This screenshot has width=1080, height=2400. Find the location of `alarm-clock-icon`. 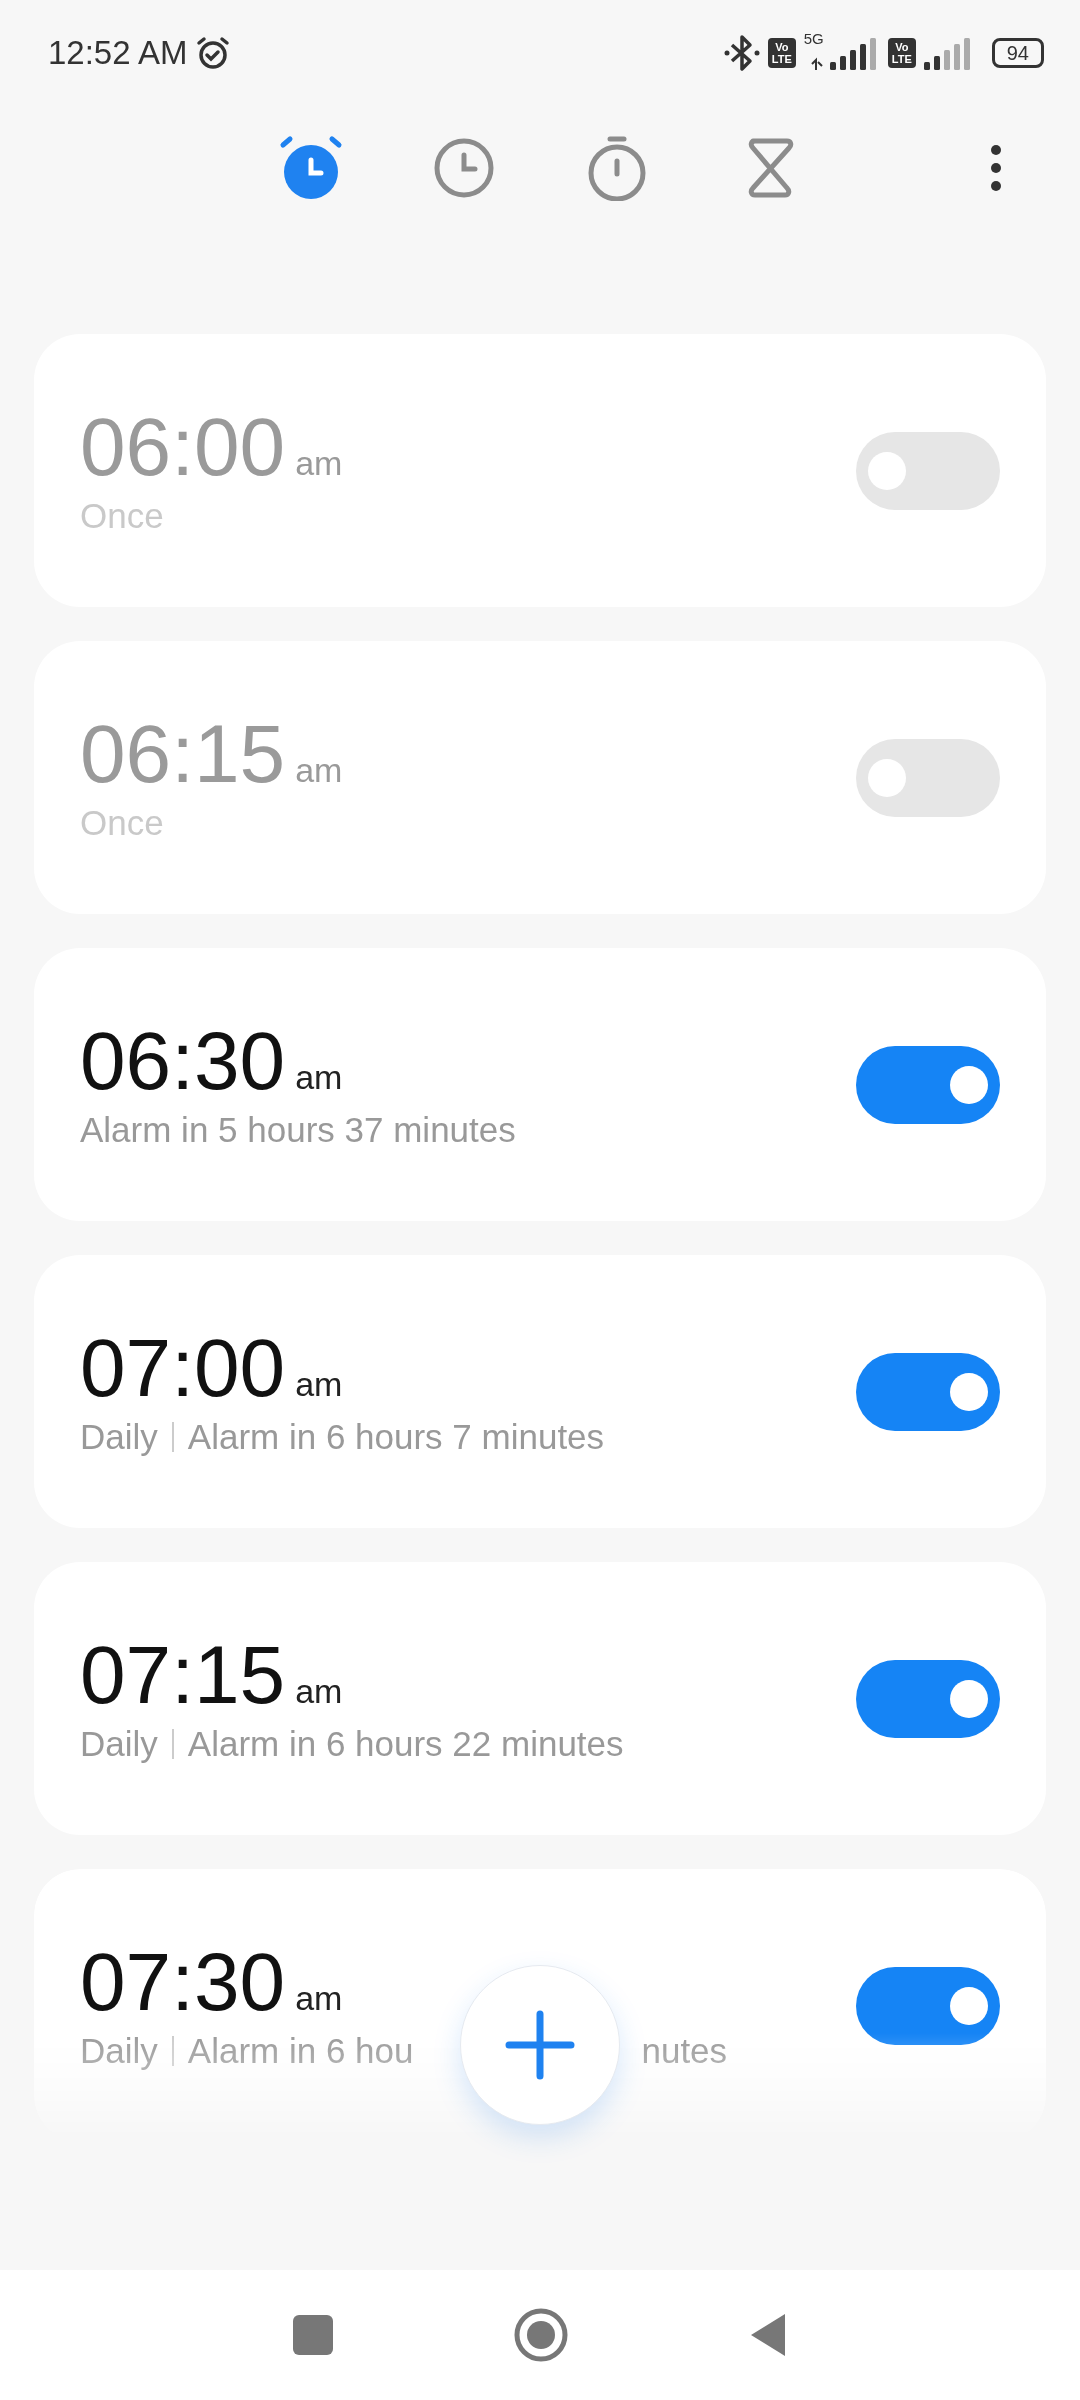

alarm-clock-icon is located at coordinates (311, 168).